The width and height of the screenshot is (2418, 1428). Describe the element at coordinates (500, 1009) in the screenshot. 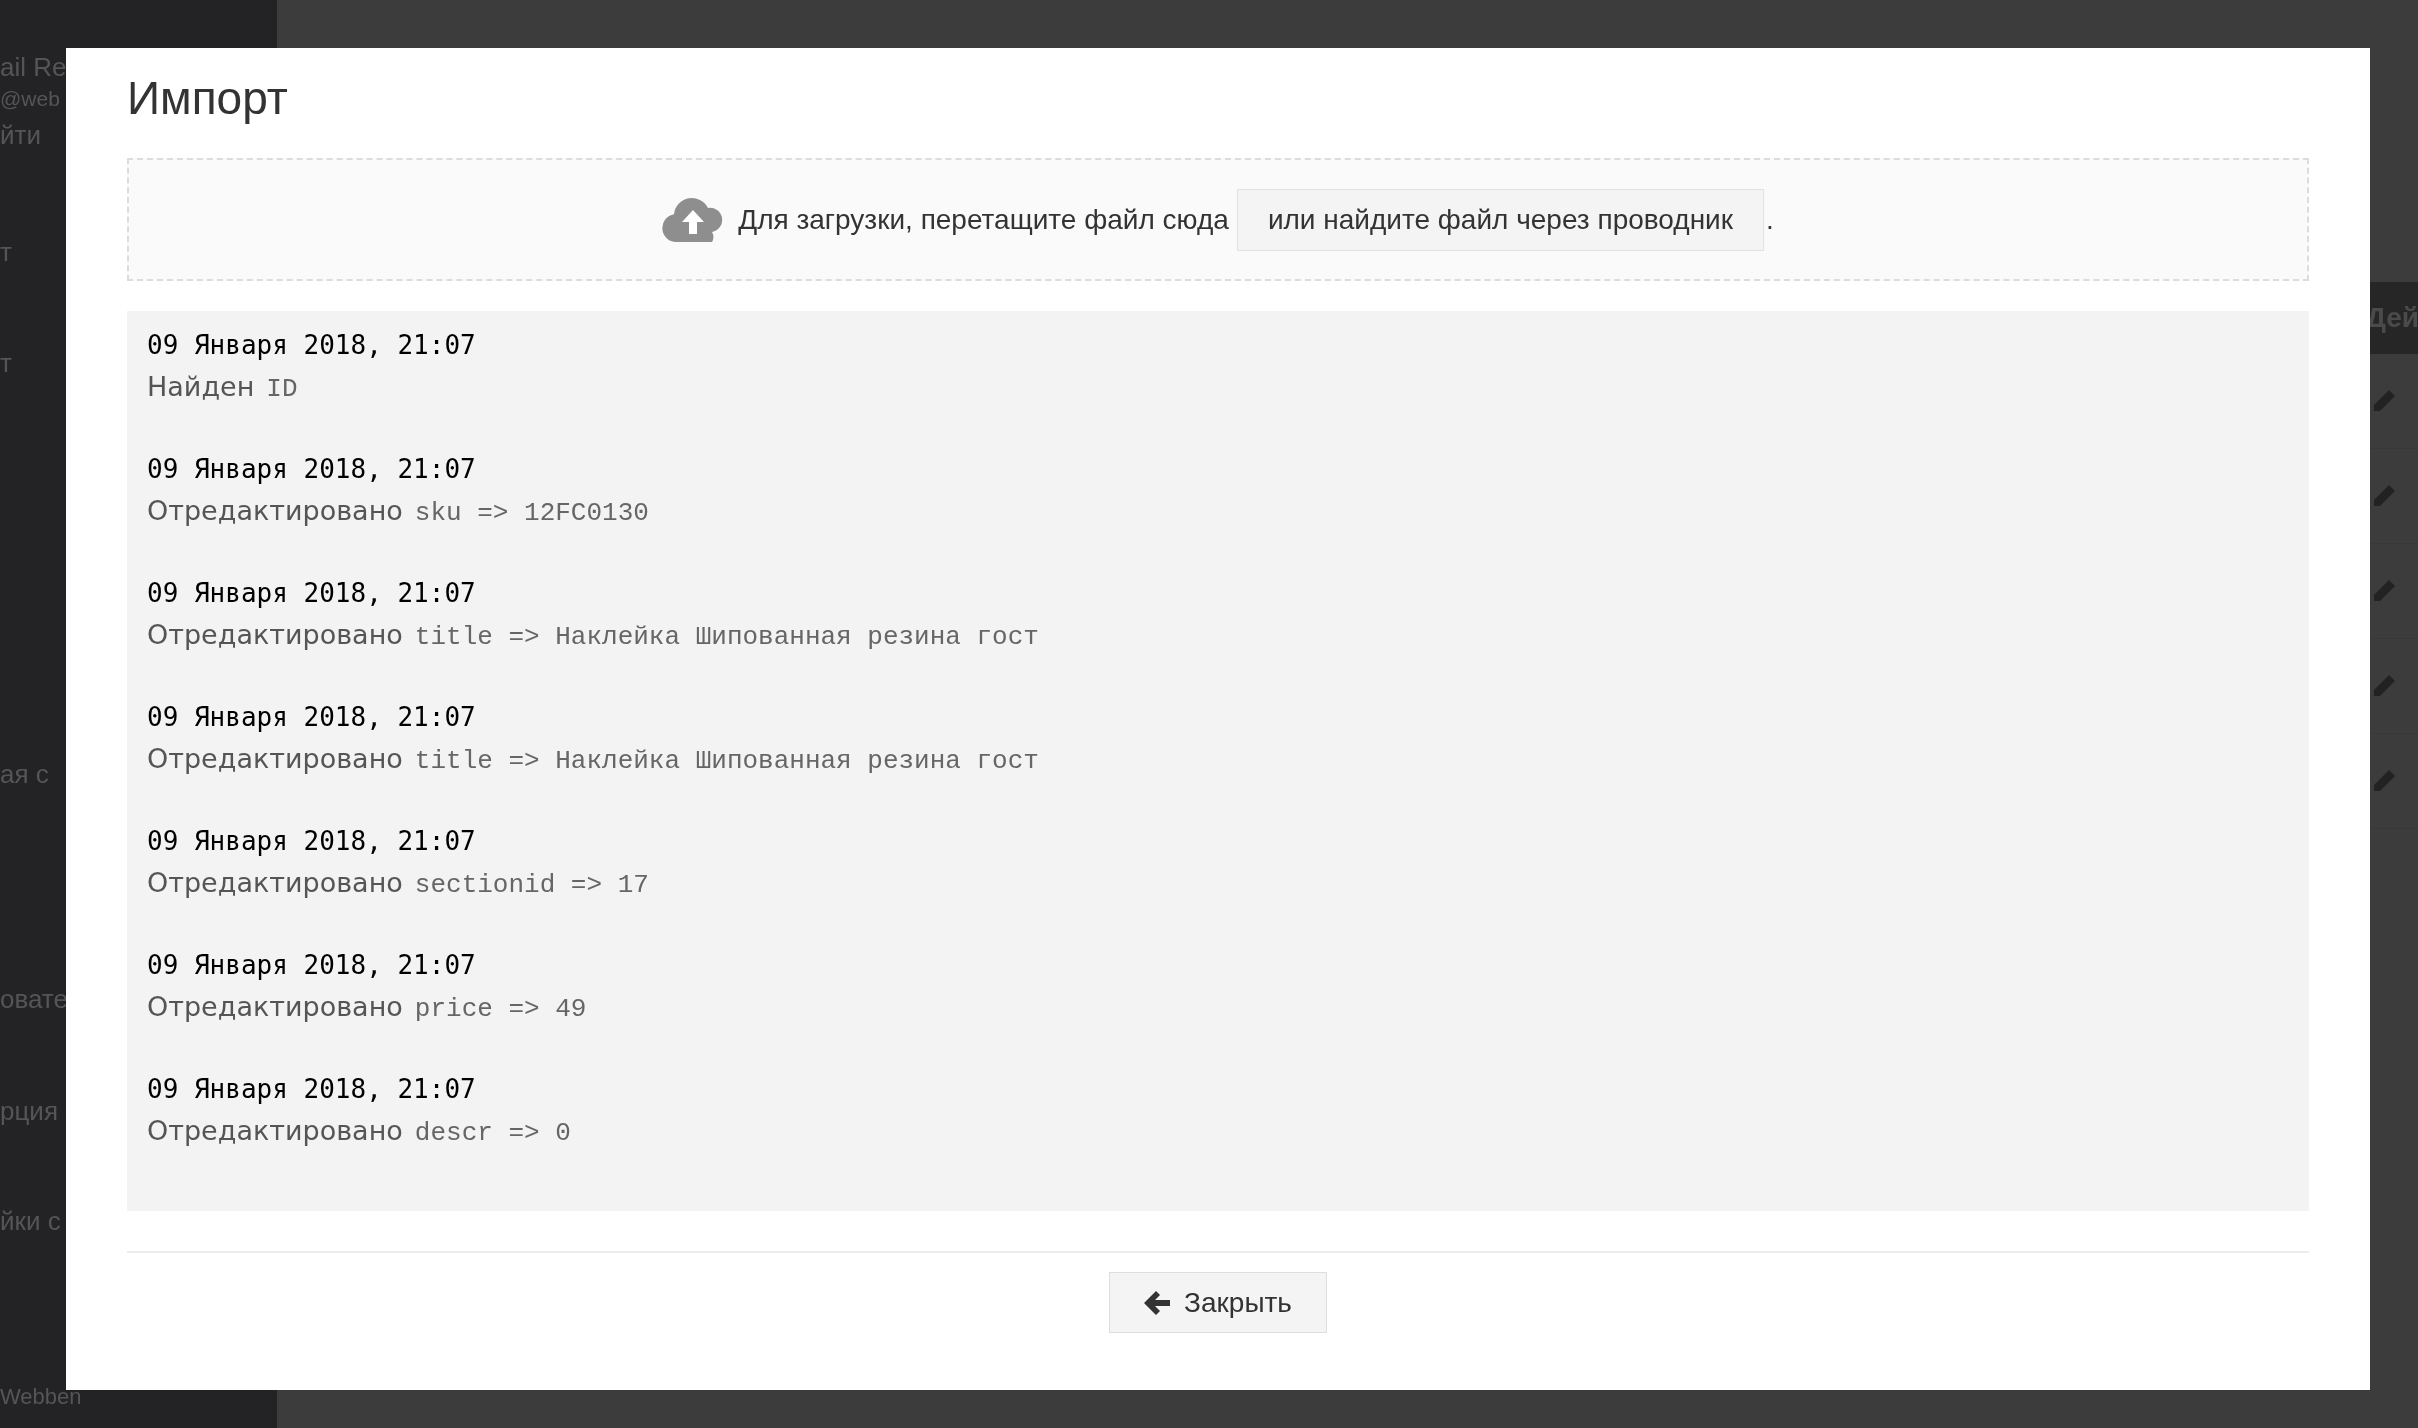

I see `log-value: price => 49` at that location.